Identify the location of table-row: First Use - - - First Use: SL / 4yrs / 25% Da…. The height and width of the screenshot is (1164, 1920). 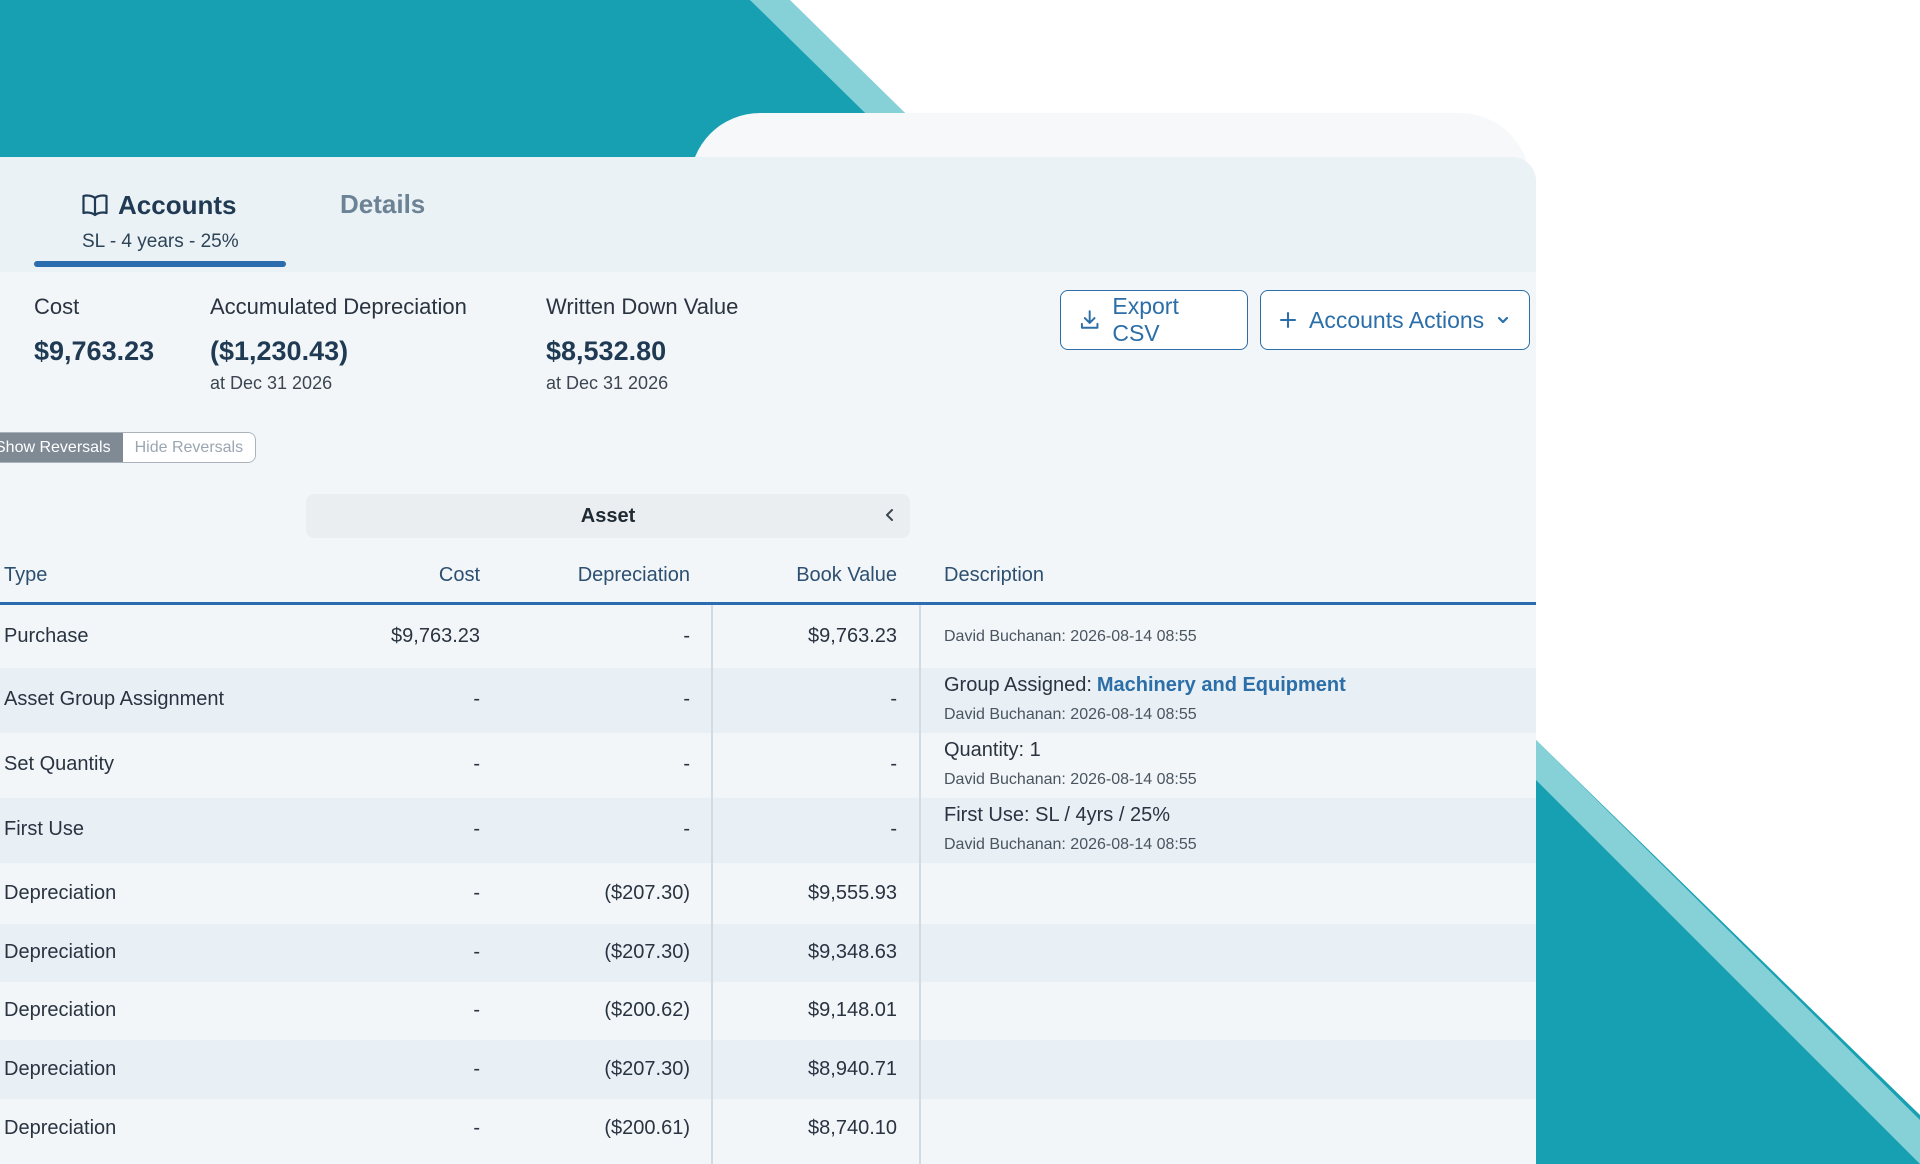
(768, 830).